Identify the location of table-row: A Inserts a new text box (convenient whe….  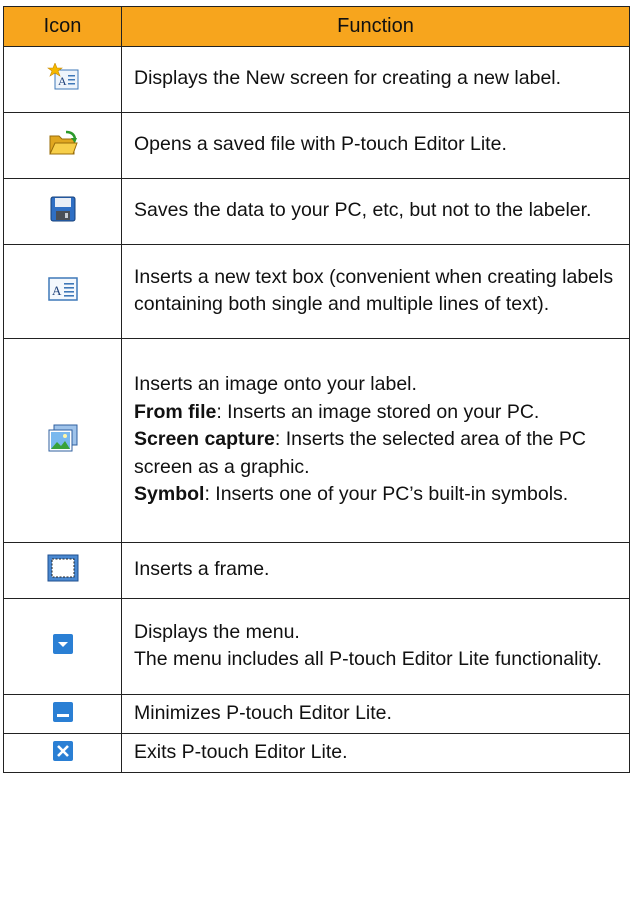
(316, 291).